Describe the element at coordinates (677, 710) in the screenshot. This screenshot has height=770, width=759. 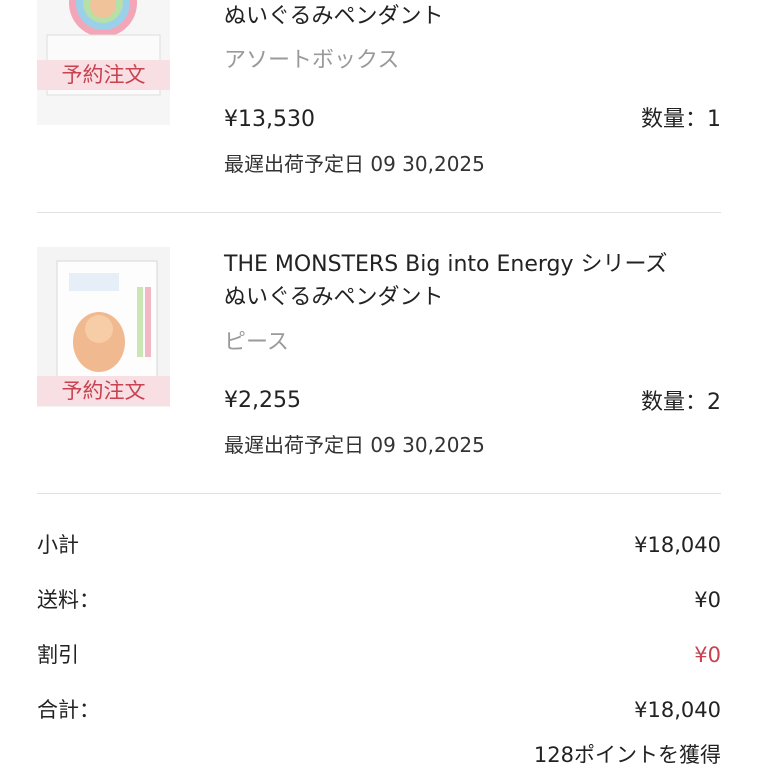
I see `total-value: ¥18,040` at that location.